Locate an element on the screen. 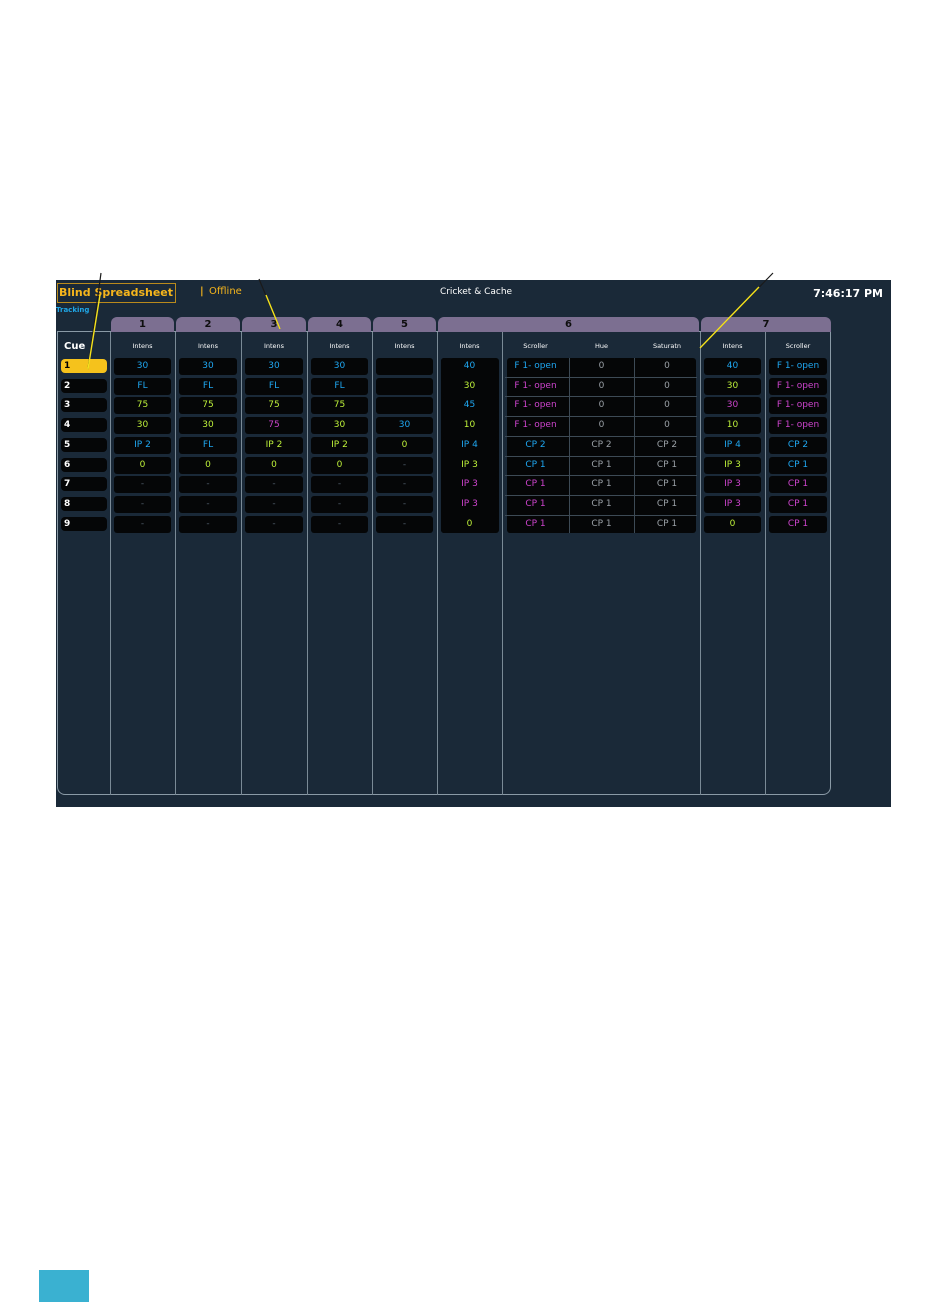 This screenshot has height=1309, width=950. channel-tab-1: 1 is located at coordinates (142, 324).